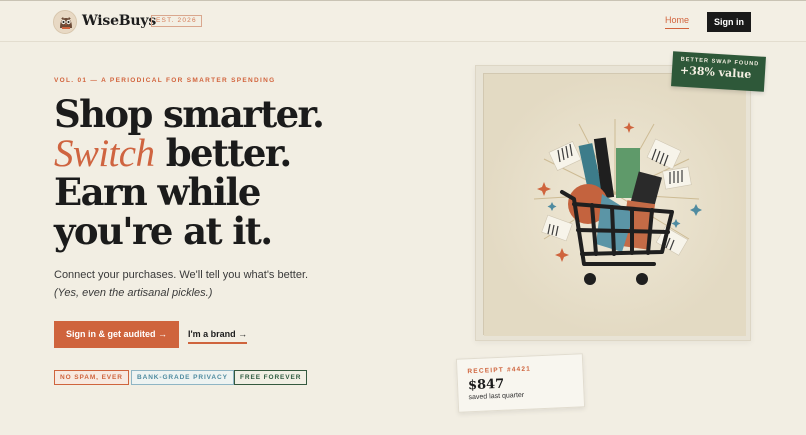 The height and width of the screenshot is (435, 806). Describe the element at coordinates (182, 377) in the screenshot. I see `privacy-badge: BANK-GRADE PRIVACY` at that location.